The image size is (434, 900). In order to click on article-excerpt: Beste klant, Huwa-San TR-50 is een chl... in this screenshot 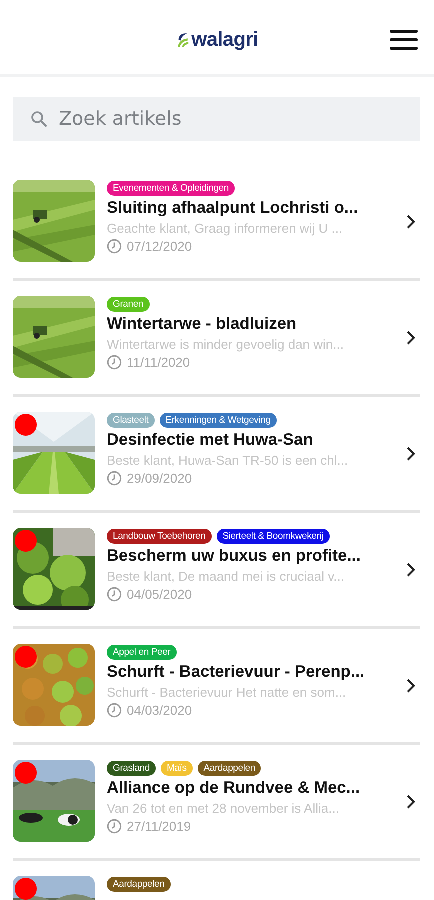, I will do `click(228, 460)`.